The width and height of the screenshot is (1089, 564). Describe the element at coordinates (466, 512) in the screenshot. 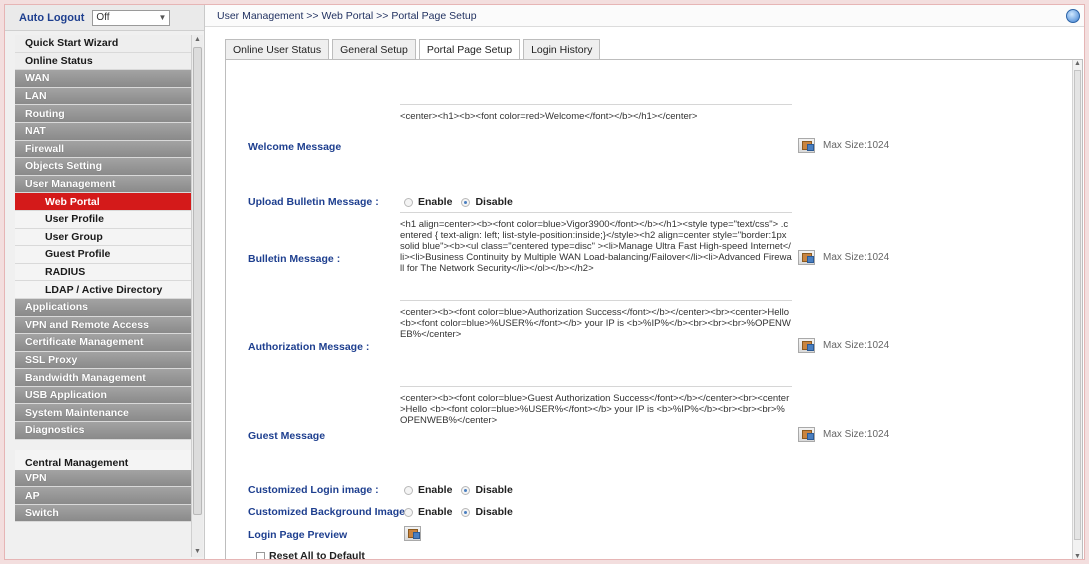

I see `background-image-disable-radio` at that location.